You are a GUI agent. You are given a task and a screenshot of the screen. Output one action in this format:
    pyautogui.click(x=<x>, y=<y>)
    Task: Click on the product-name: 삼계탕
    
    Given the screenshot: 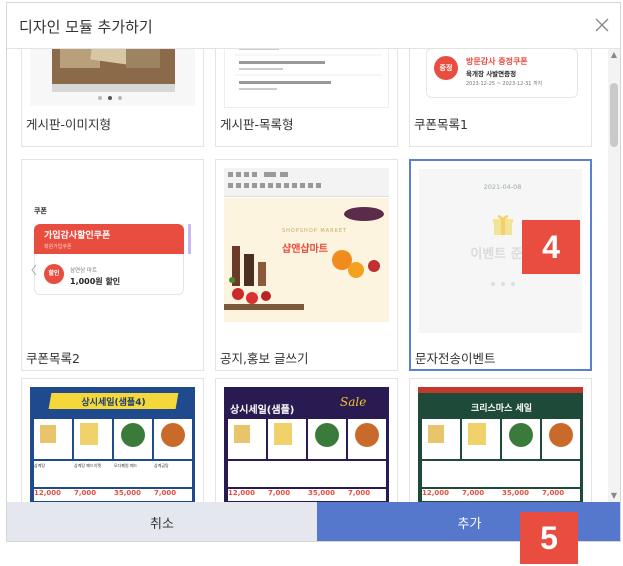 What is the action you would take?
    pyautogui.click(x=40, y=465)
    